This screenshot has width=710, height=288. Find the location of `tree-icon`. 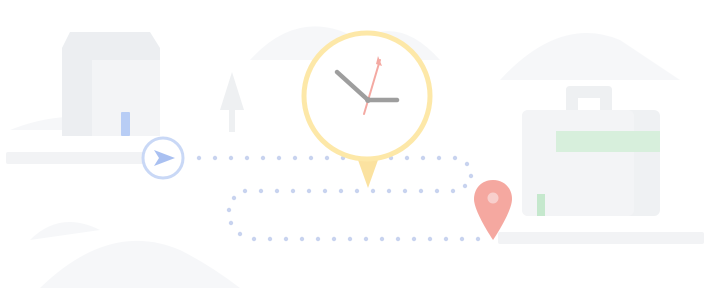

tree-icon is located at coordinates (232, 102).